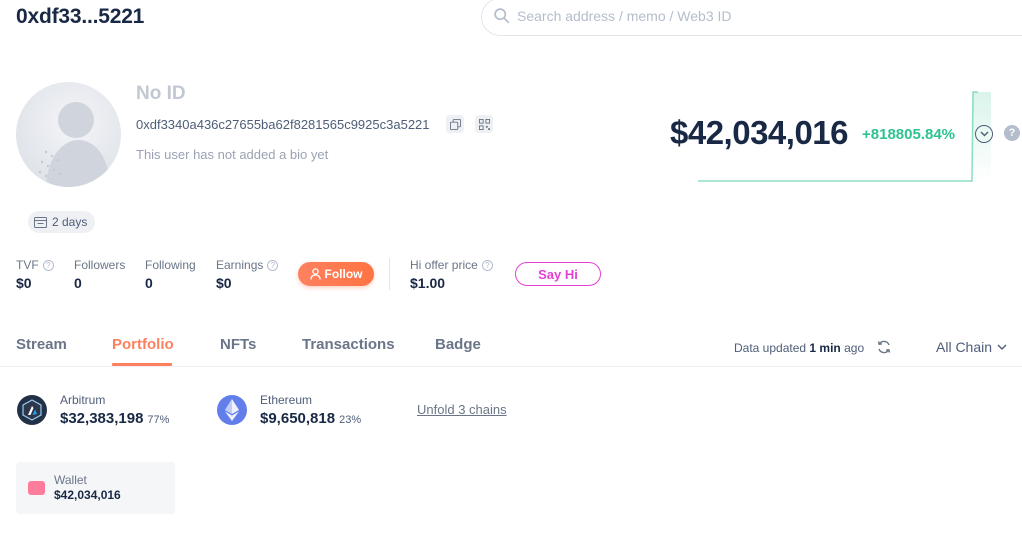  What do you see at coordinates (32, 410) in the screenshot?
I see `arbitrum-icon` at bounding box center [32, 410].